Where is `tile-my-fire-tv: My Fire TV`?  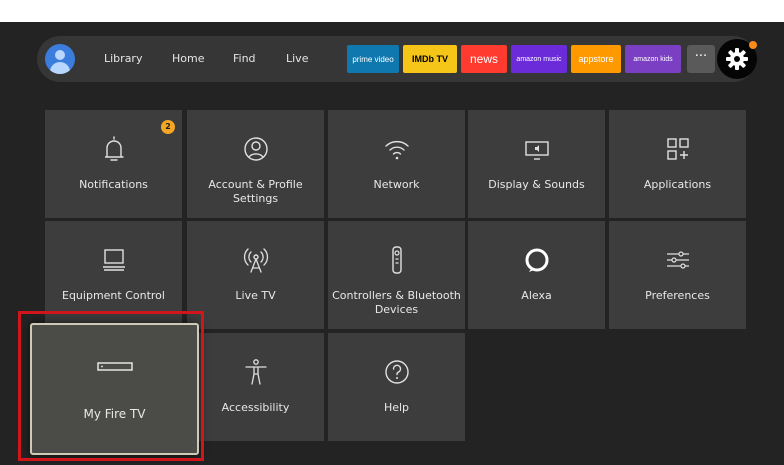
tile-my-fire-tv: My Fire TV is located at coordinates (114, 389).